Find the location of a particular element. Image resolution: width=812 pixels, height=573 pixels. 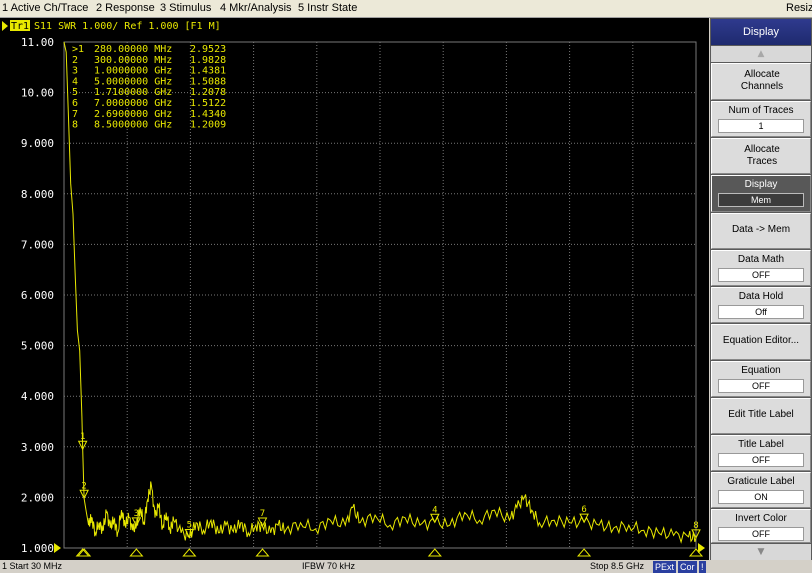

softkey-label: Allocate Channels is located at coordinates (762, 80).